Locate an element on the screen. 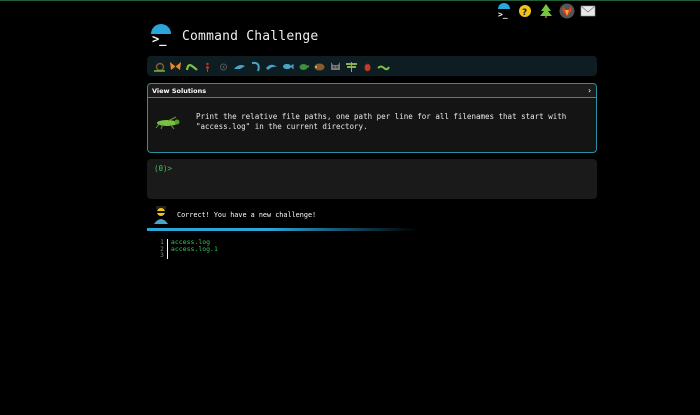 The height and width of the screenshot is (415, 700). page-title: Command Challenge is located at coordinates (250, 36).